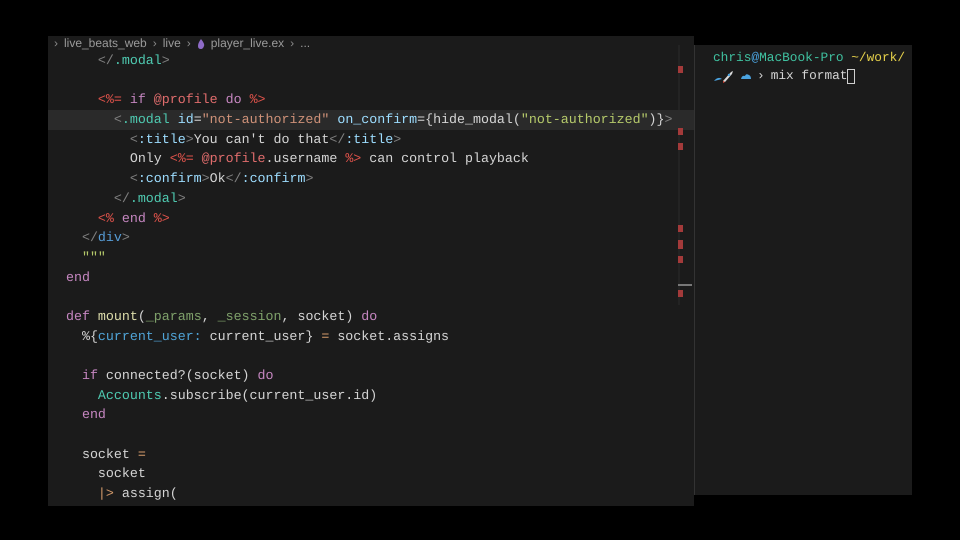  Describe the element at coordinates (105, 43) in the screenshot. I see `breadcrumb-item: live_beats_web` at that location.